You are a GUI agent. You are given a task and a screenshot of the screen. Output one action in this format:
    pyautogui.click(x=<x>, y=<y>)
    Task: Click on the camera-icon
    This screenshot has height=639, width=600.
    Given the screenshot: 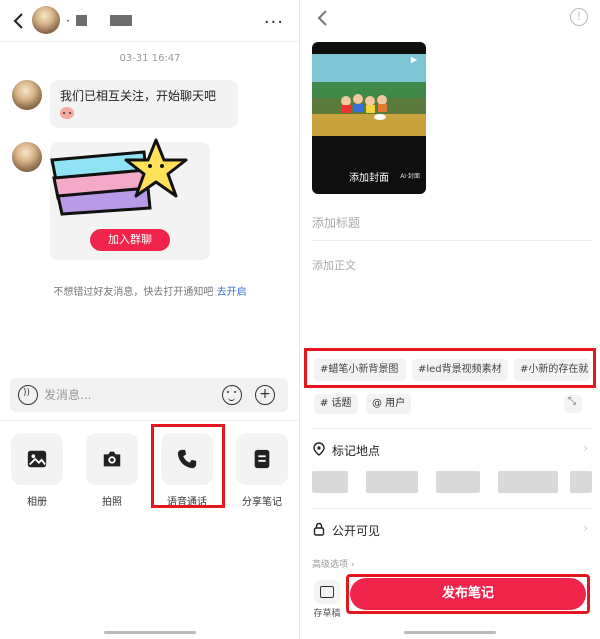 What is the action you would take?
    pyautogui.click(x=112, y=459)
    